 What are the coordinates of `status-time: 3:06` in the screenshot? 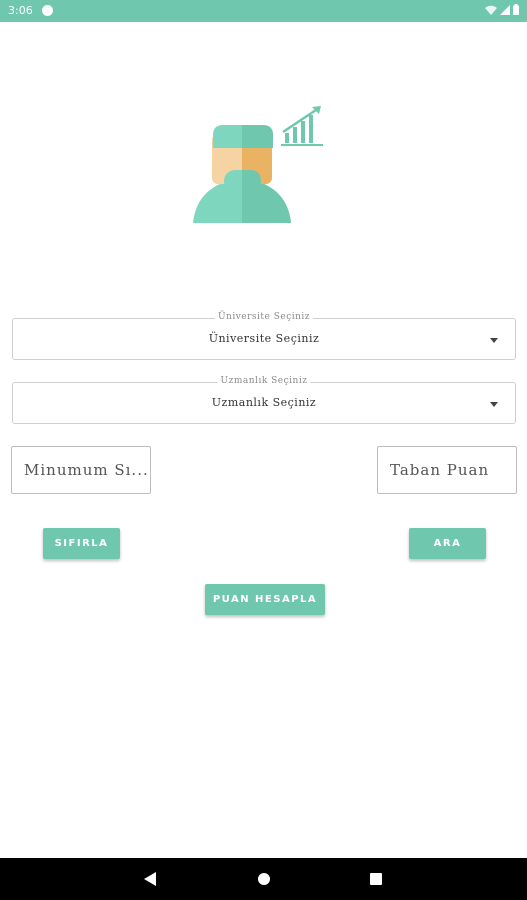 It's located at (20, 10).